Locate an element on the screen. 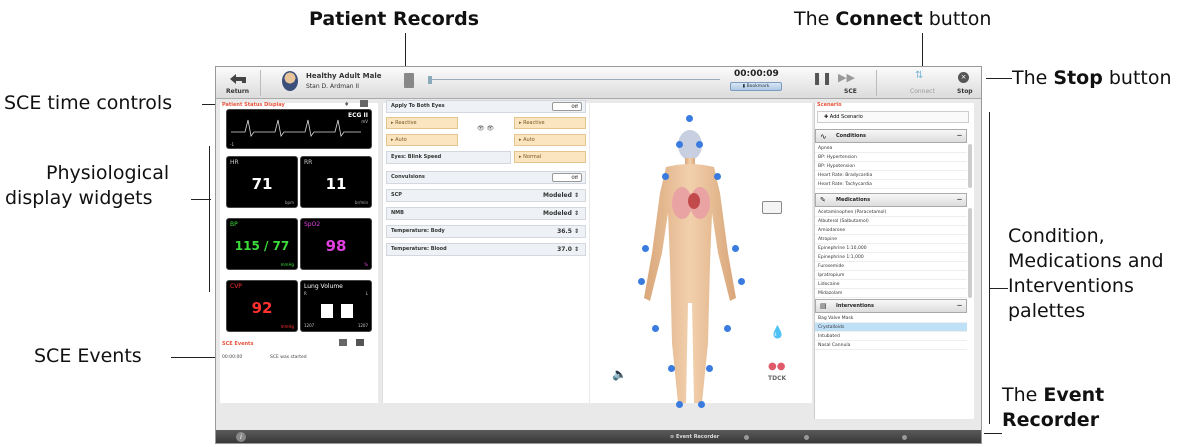 The height and width of the screenshot is (447, 1191). list-item: Furosemide is located at coordinates (891, 266).